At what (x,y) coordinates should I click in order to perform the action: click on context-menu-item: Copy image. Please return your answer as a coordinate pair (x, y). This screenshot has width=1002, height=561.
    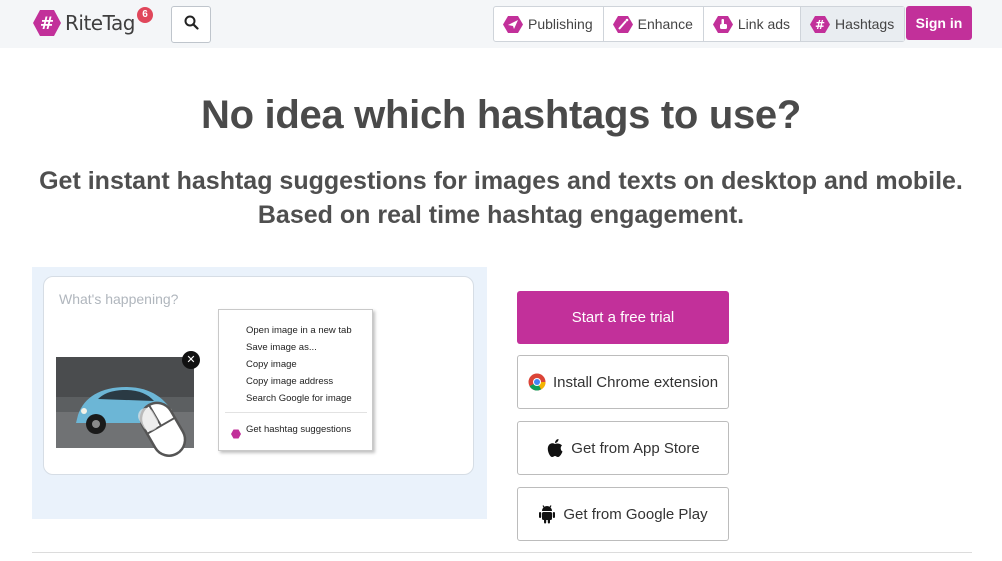
    Looking at the image, I should click on (271, 364).